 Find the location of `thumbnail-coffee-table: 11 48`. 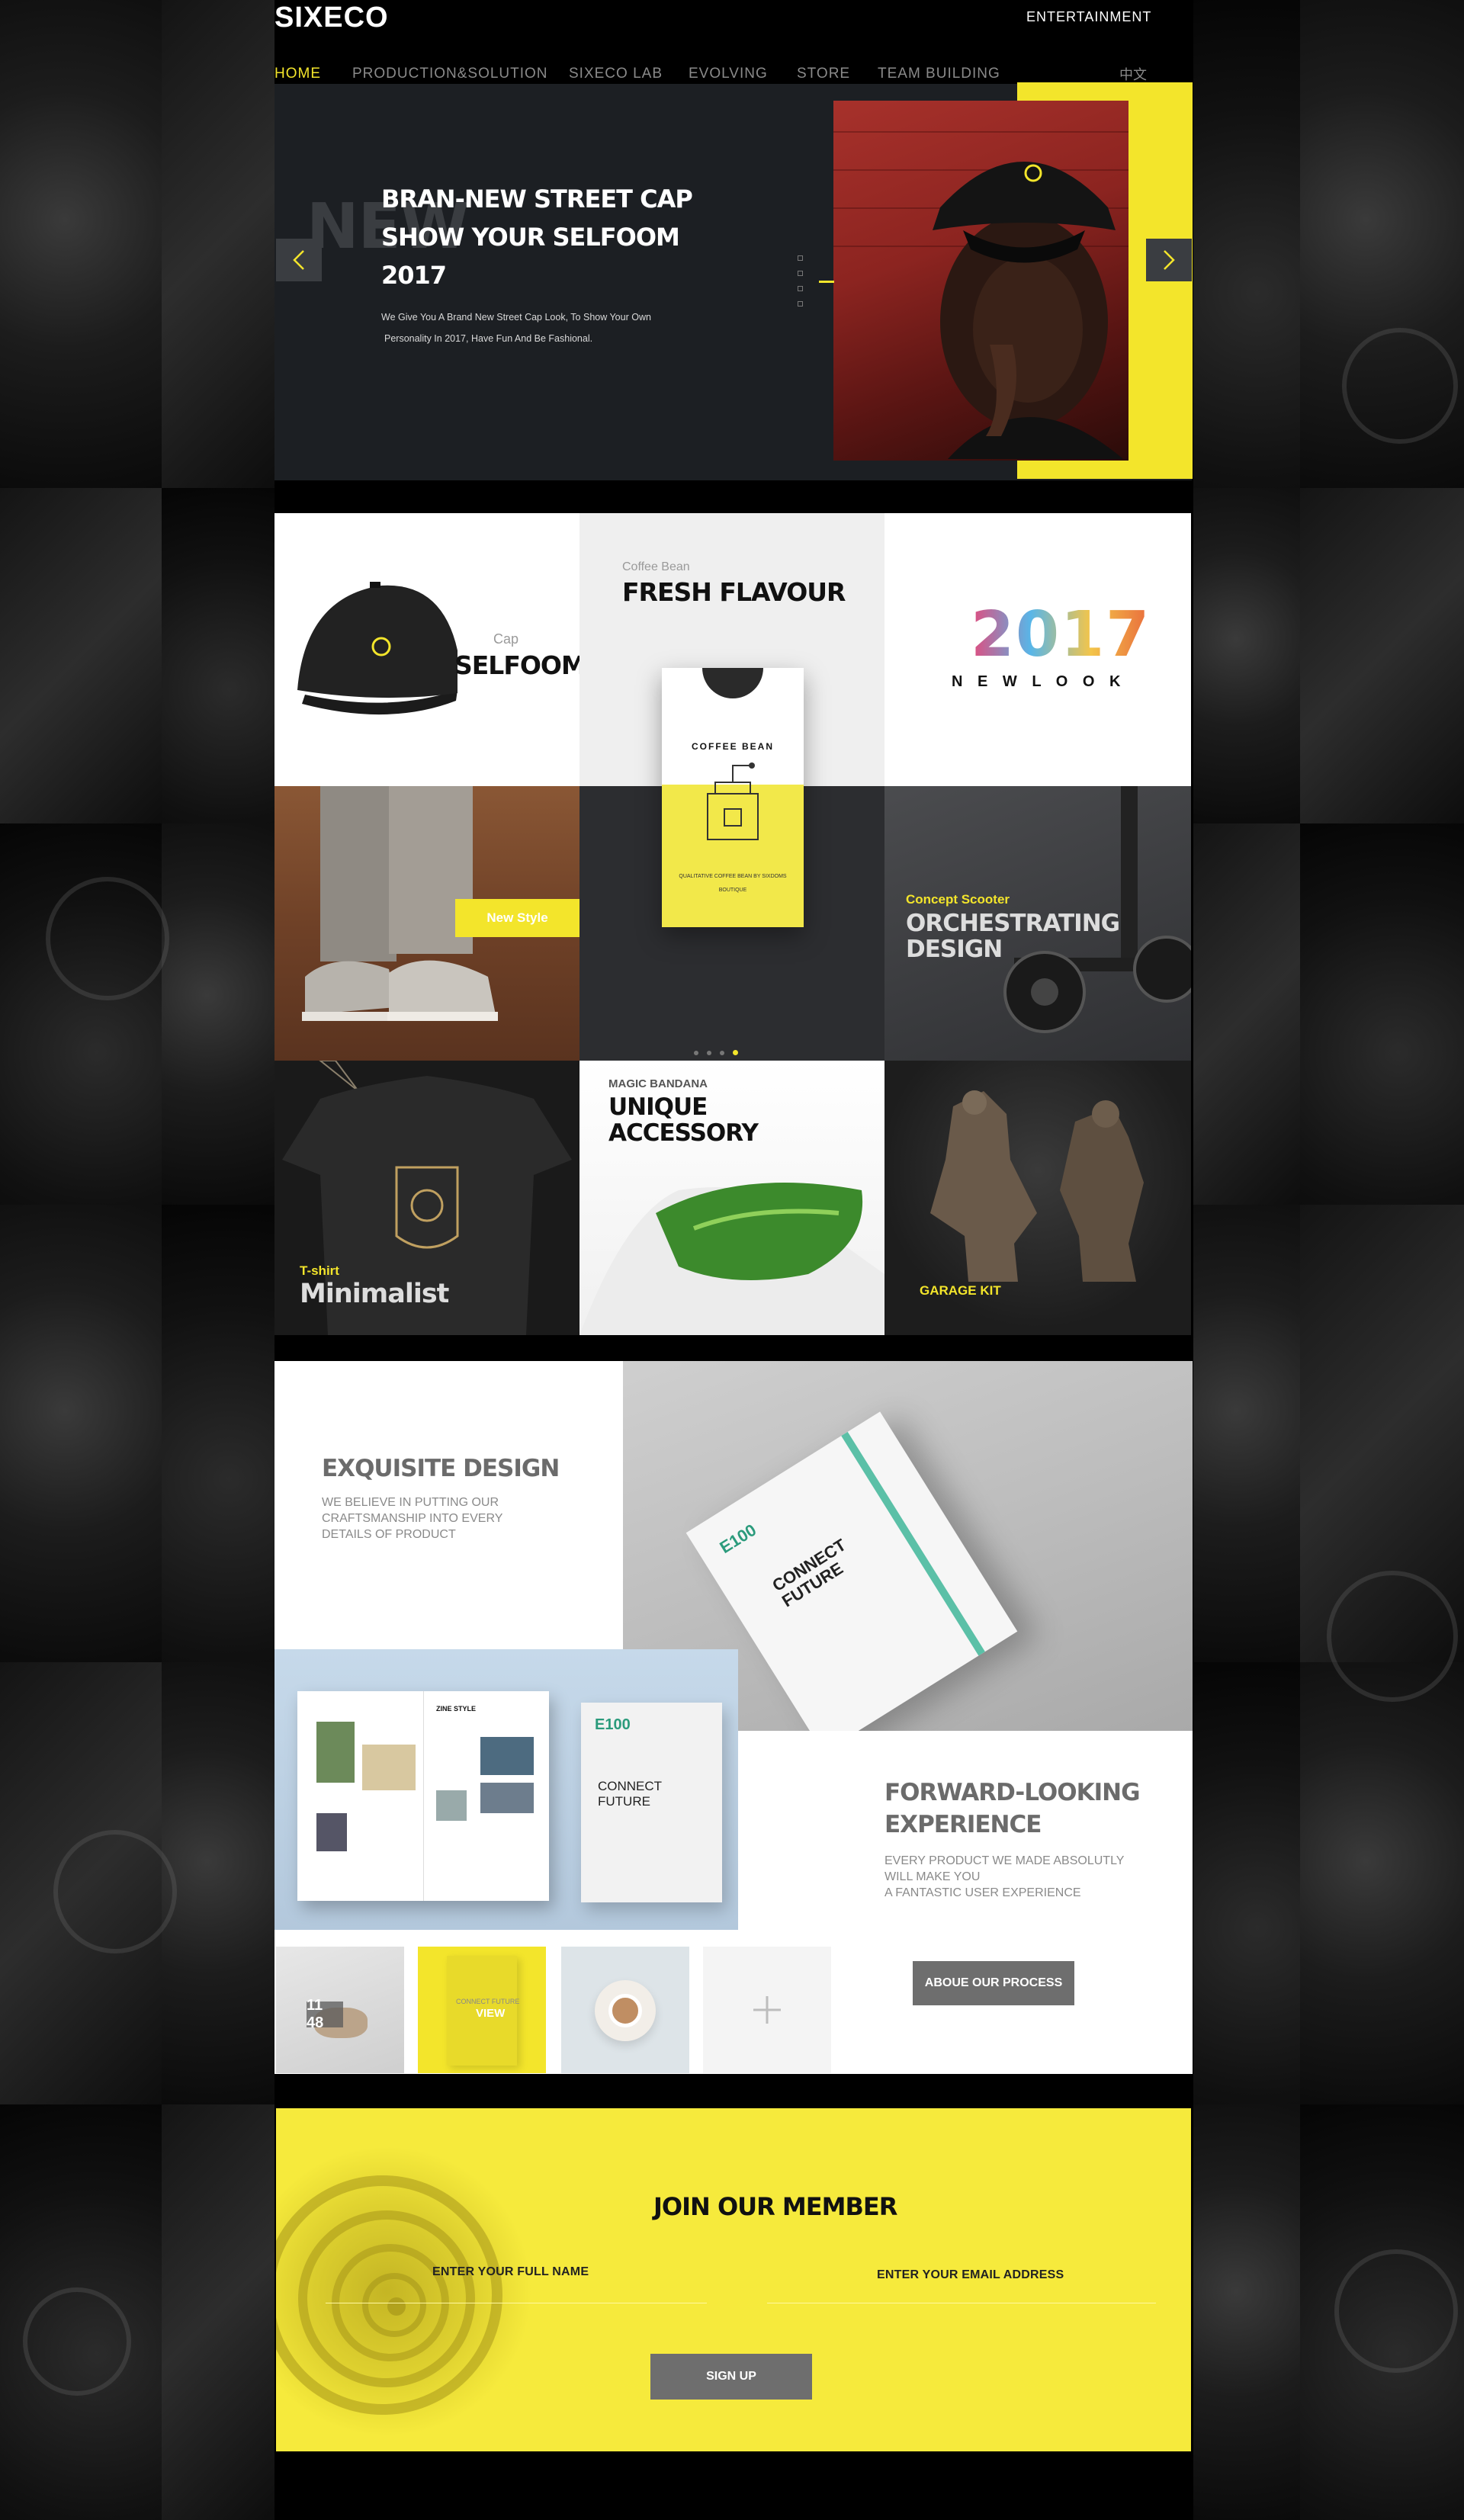

thumbnail-coffee-table: 11 48 is located at coordinates (340, 2010).